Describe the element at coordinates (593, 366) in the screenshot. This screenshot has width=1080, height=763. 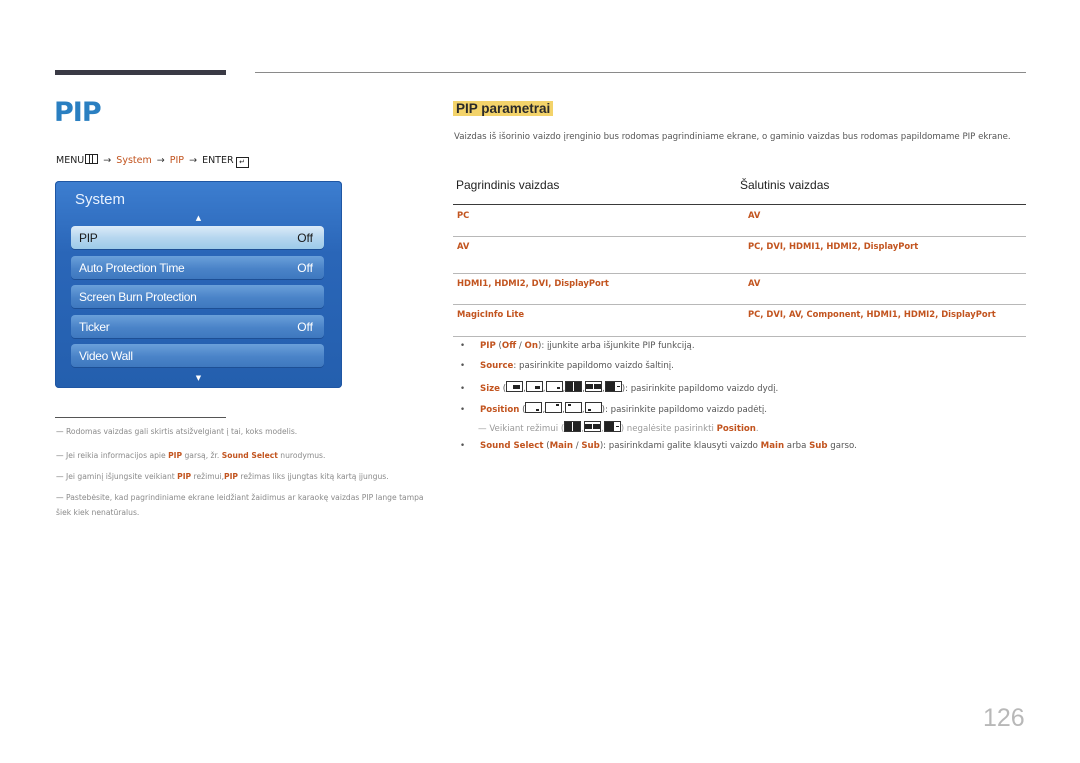
I see `text: : pasirinkite papildomo vaizdo šaltinį.` at that location.